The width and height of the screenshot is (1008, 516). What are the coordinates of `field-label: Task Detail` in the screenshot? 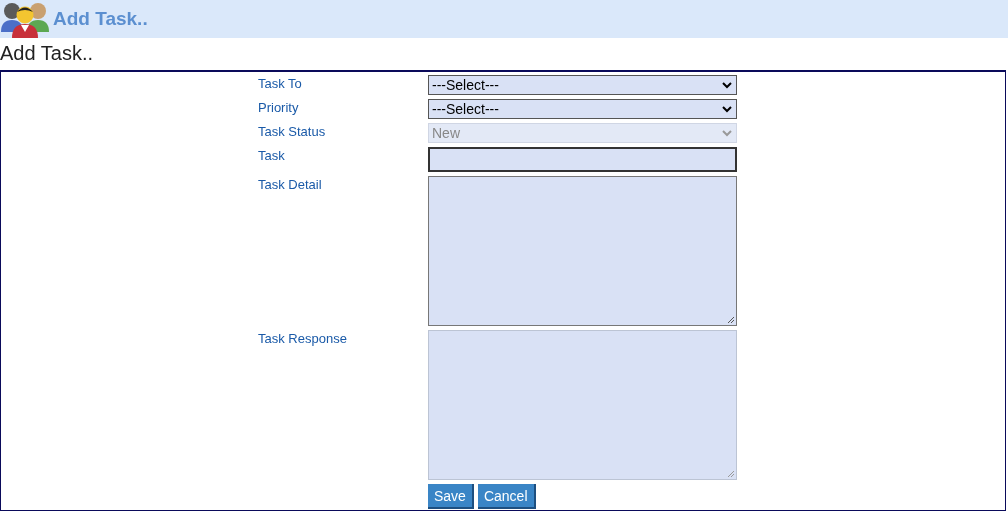 It's located at (290, 185).